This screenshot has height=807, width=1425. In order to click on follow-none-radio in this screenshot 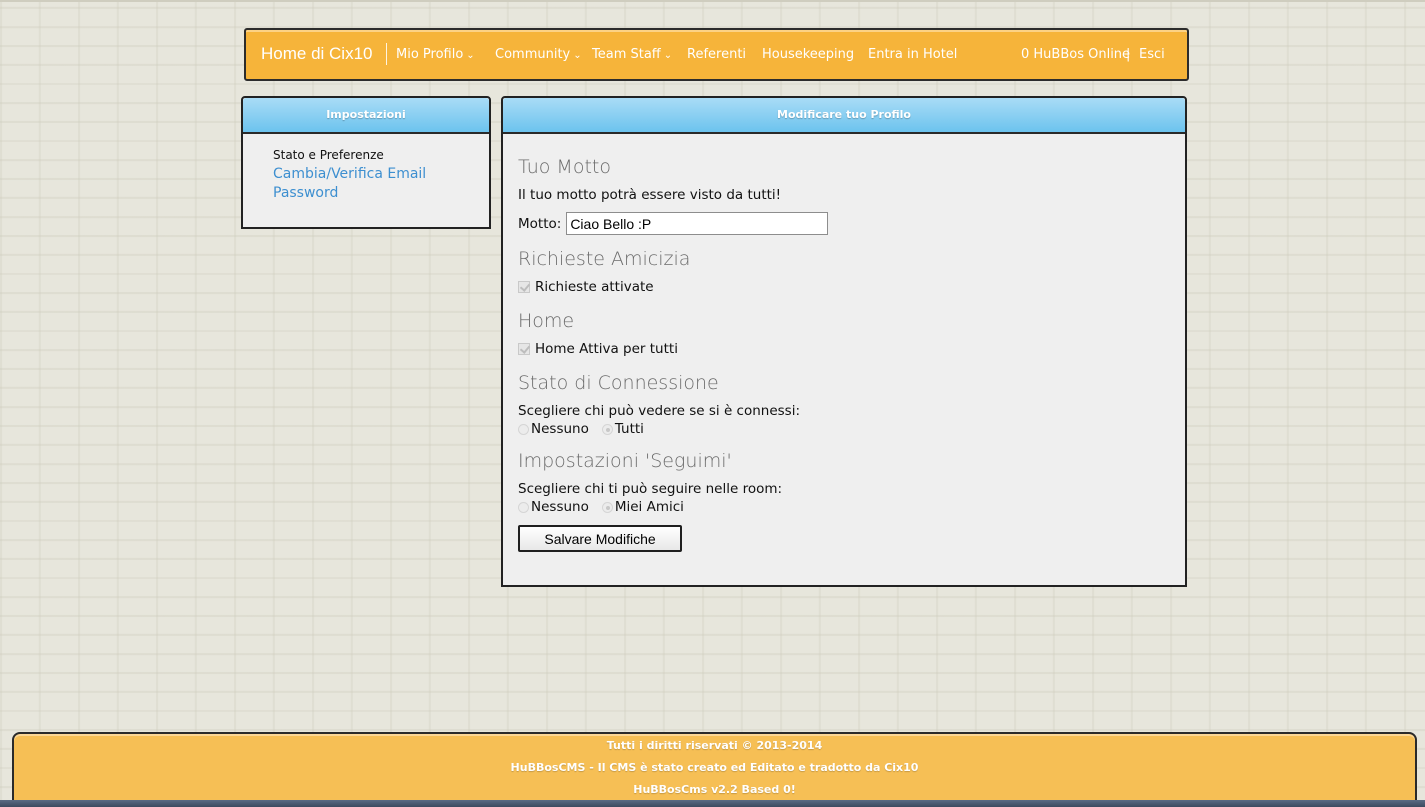, I will do `click(523, 507)`.